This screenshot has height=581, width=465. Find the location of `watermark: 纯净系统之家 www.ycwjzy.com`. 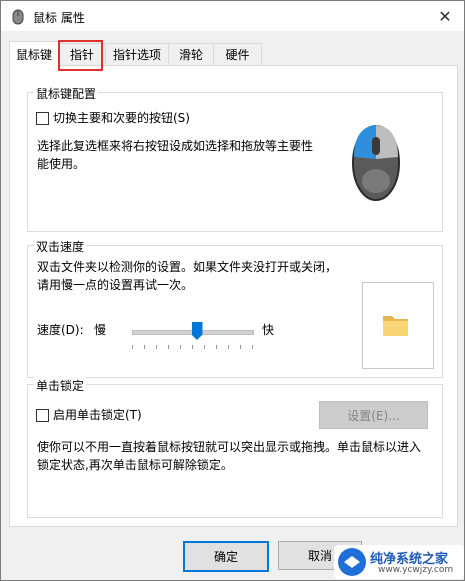

watermark: 纯净系统之家 www.ycwjzy.com is located at coordinates (399, 562).